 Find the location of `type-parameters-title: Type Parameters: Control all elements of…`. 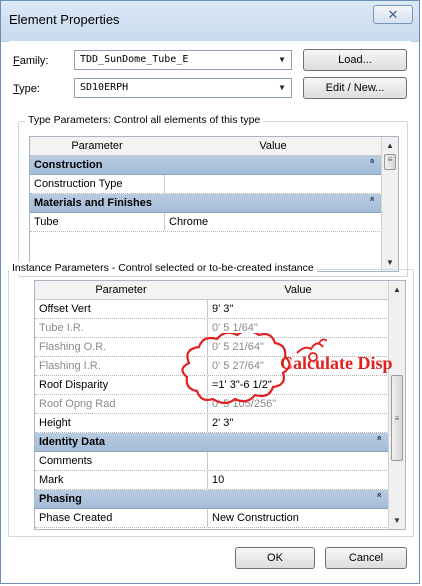

type-parameters-title: Type Parameters: Control all elements of… is located at coordinates (144, 120).